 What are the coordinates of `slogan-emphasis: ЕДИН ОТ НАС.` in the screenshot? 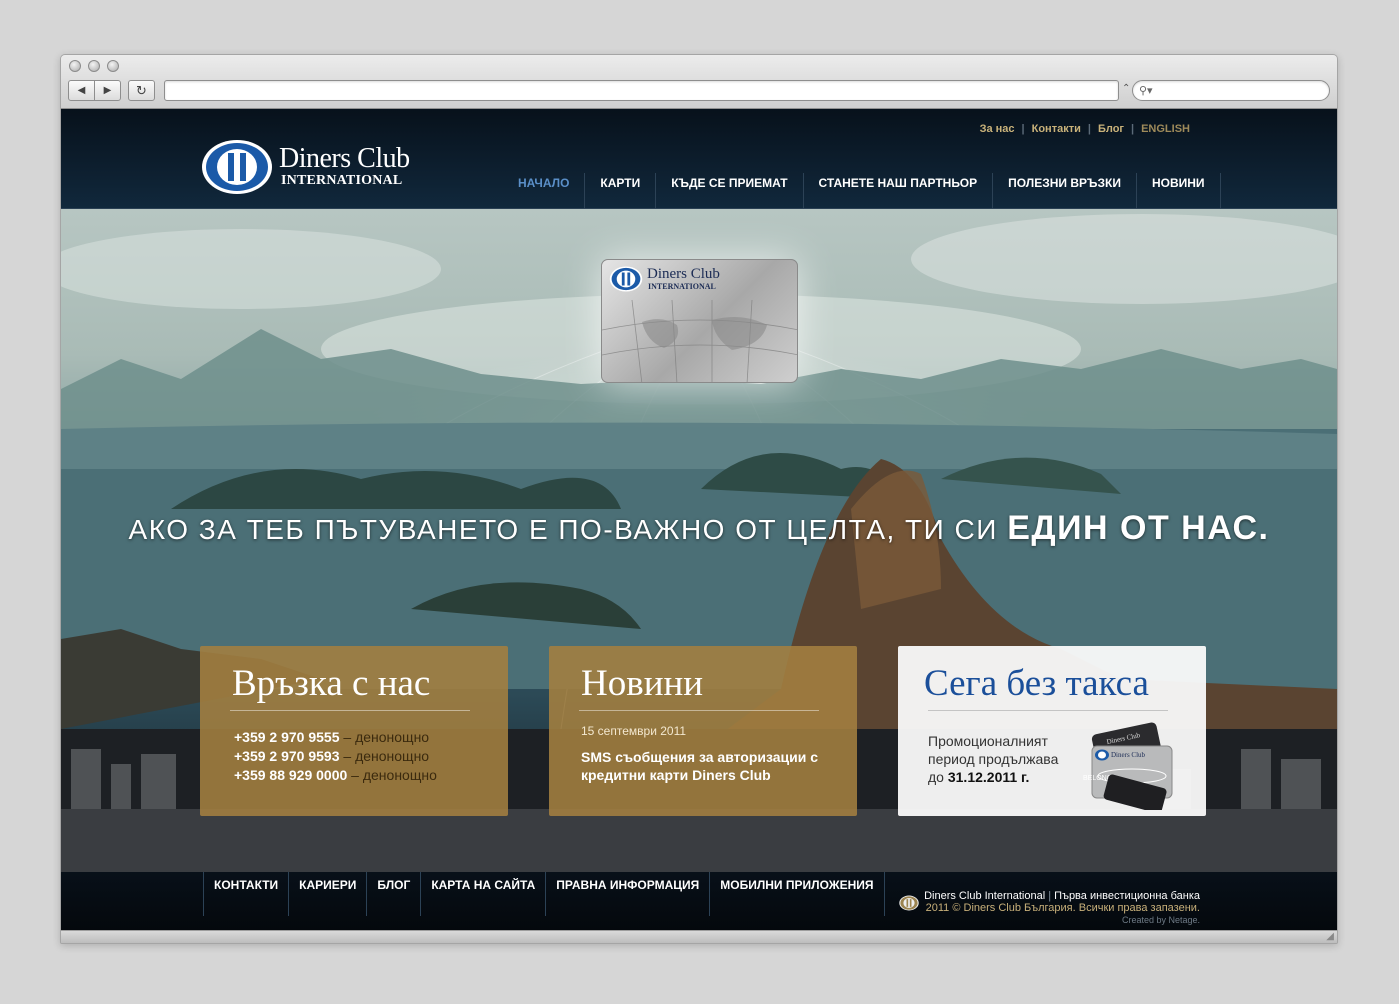 It's located at (1138, 528).